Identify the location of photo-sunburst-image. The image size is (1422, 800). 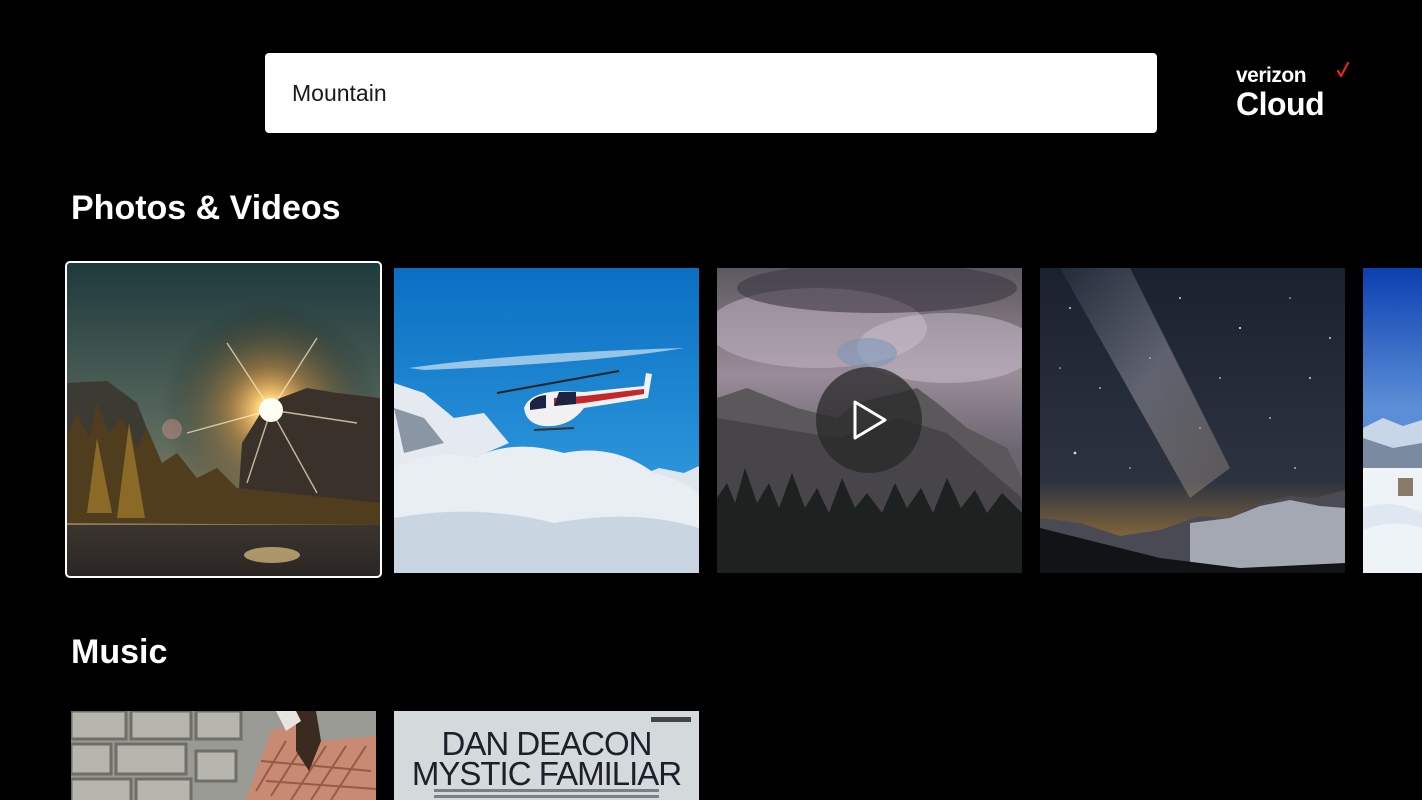
(223, 419).